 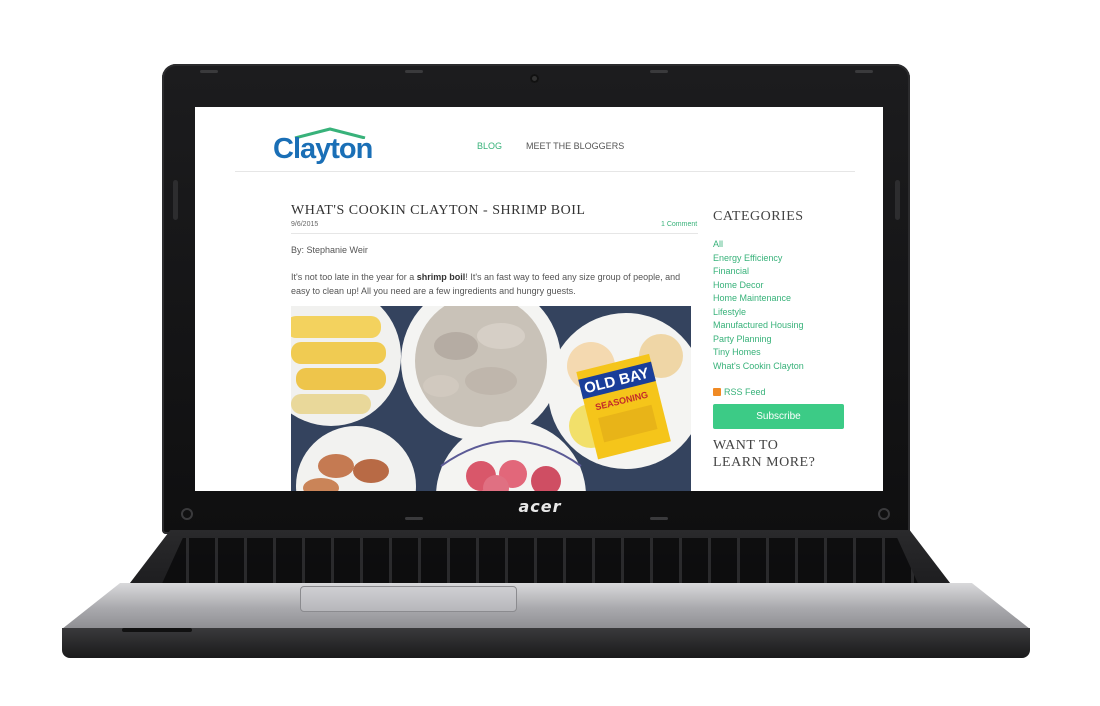 What do you see at coordinates (758, 299) in the screenshot?
I see `category-link: Home Maintenance` at bounding box center [758, 299].